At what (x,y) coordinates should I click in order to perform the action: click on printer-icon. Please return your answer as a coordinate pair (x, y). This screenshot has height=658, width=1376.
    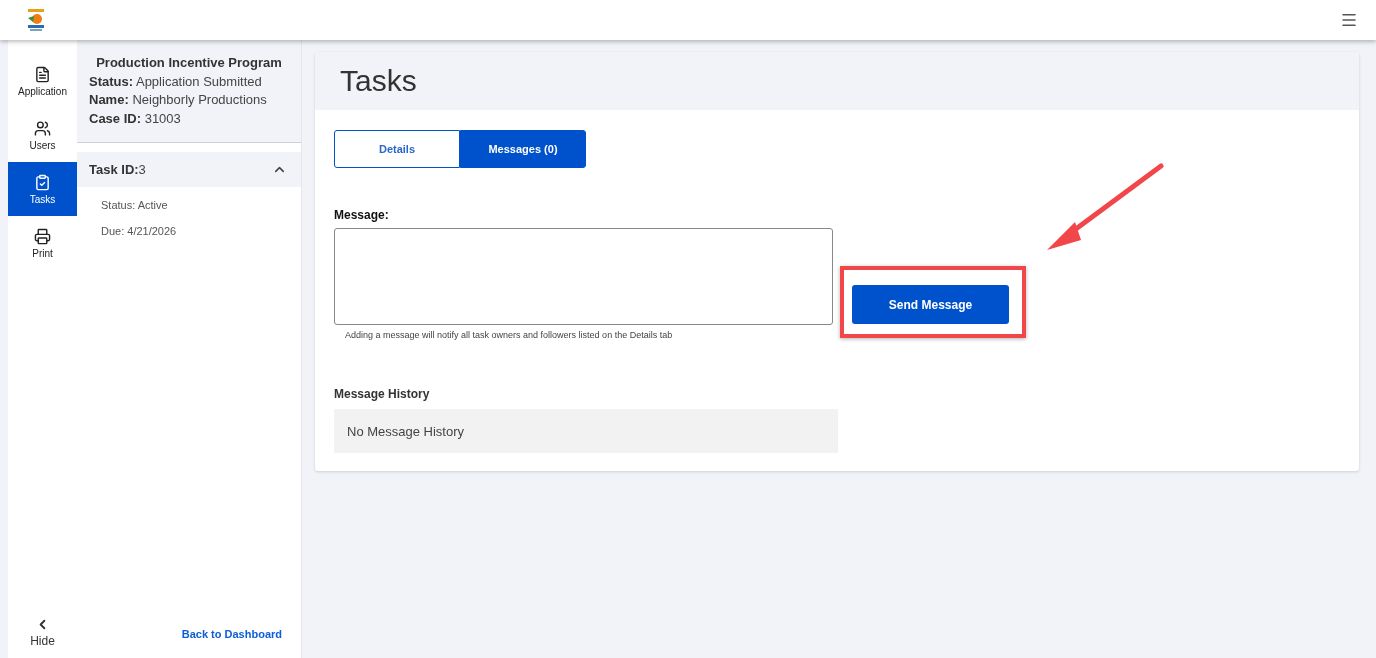
    Looking at the image, I should click on (42, 236).